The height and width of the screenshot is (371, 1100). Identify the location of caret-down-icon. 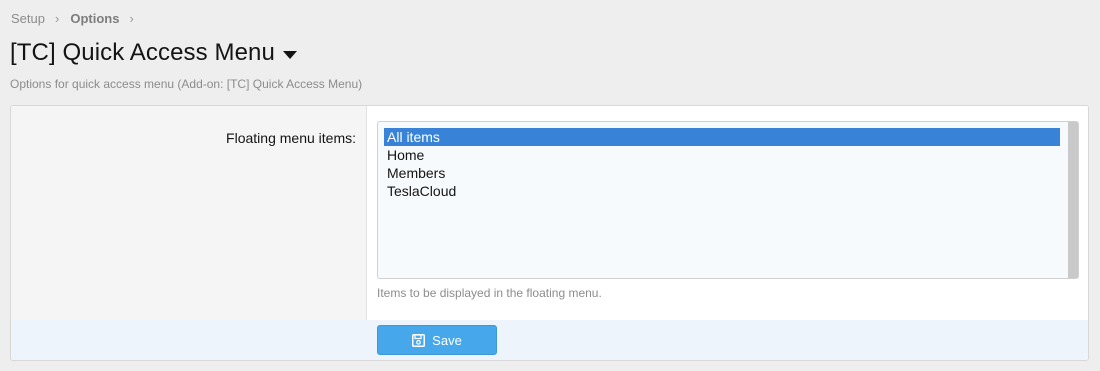
(289, 54).